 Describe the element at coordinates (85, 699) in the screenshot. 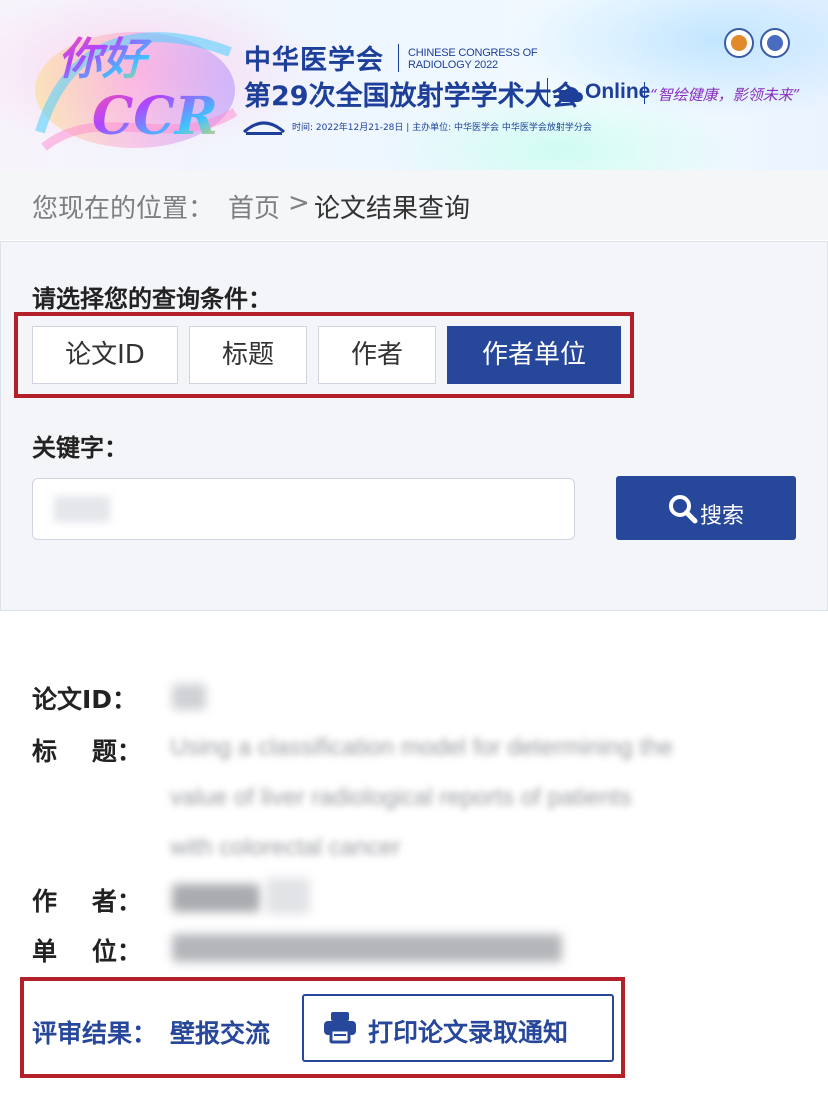

I see `paper-id-label: 论文ID：` at that location.